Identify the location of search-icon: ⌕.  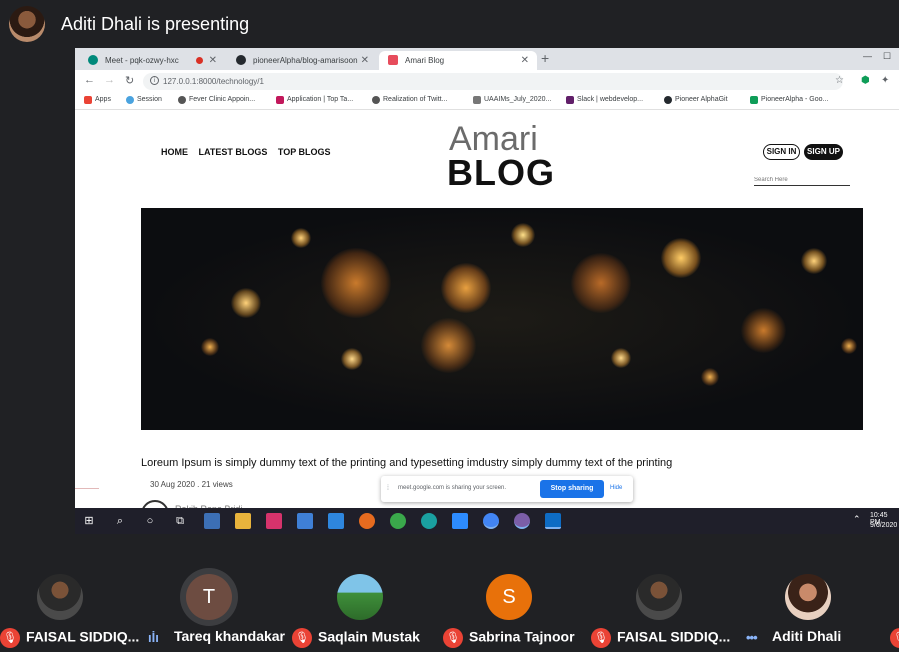
(120, 521).